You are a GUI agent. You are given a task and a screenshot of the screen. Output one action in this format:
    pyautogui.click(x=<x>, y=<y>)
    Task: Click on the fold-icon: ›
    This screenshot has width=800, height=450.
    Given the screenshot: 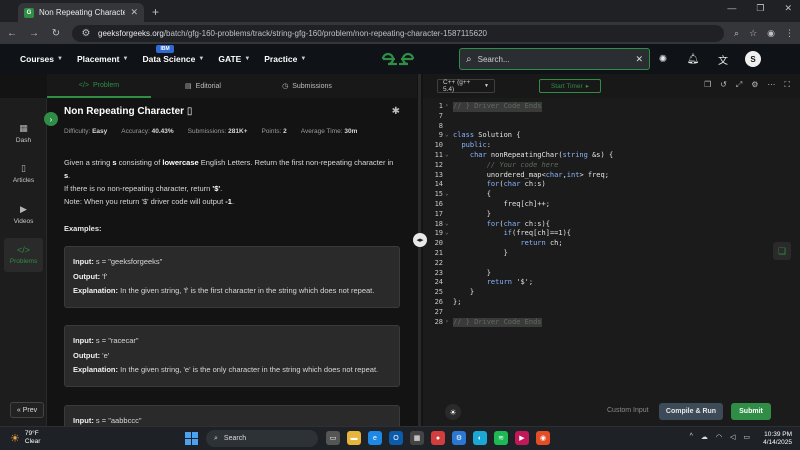 What is the action you would take?
    pyautogui.click(x=449, y=107)
    